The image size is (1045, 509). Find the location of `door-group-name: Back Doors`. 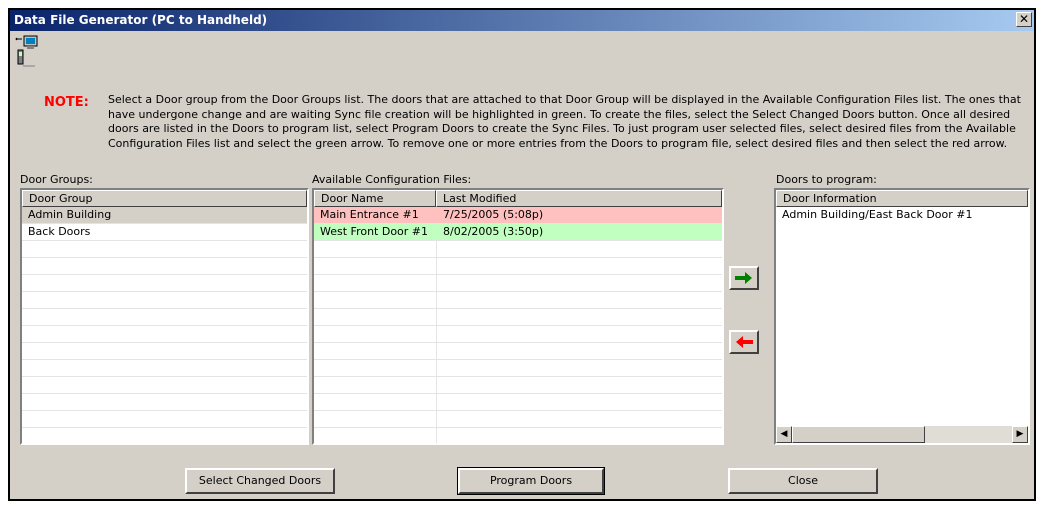

door-group-name: Back Doors is located at coordinates (59, 231).